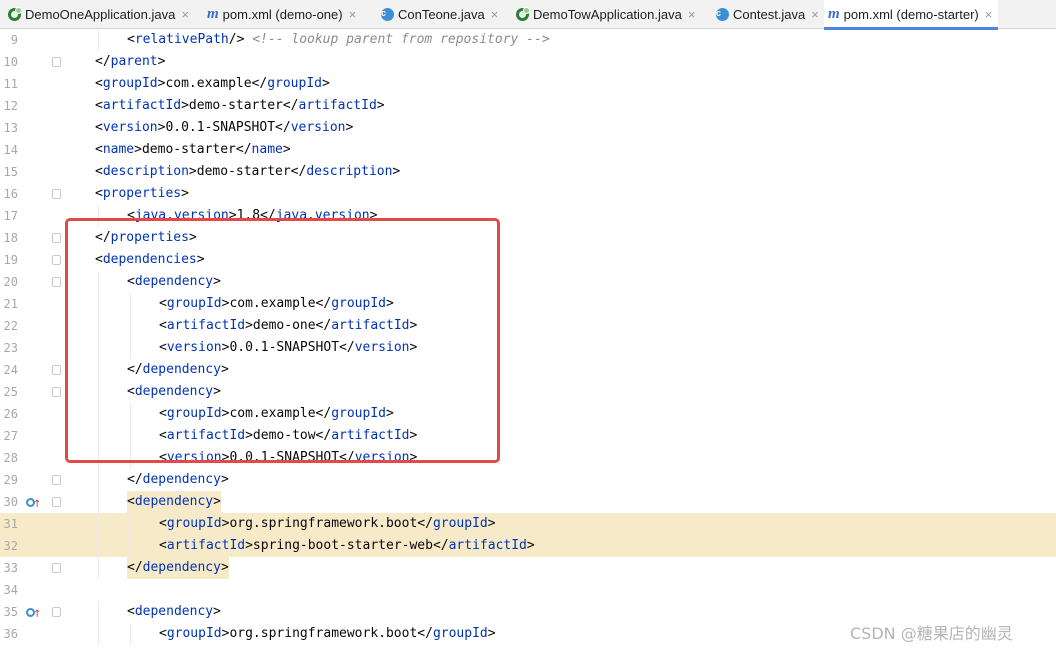 The height and width of the screenshot is (650, 1056). What do you see at coordinates (10, 546) in the screenshot?
I see `line-number: 32` at bounding box center [10, 546].